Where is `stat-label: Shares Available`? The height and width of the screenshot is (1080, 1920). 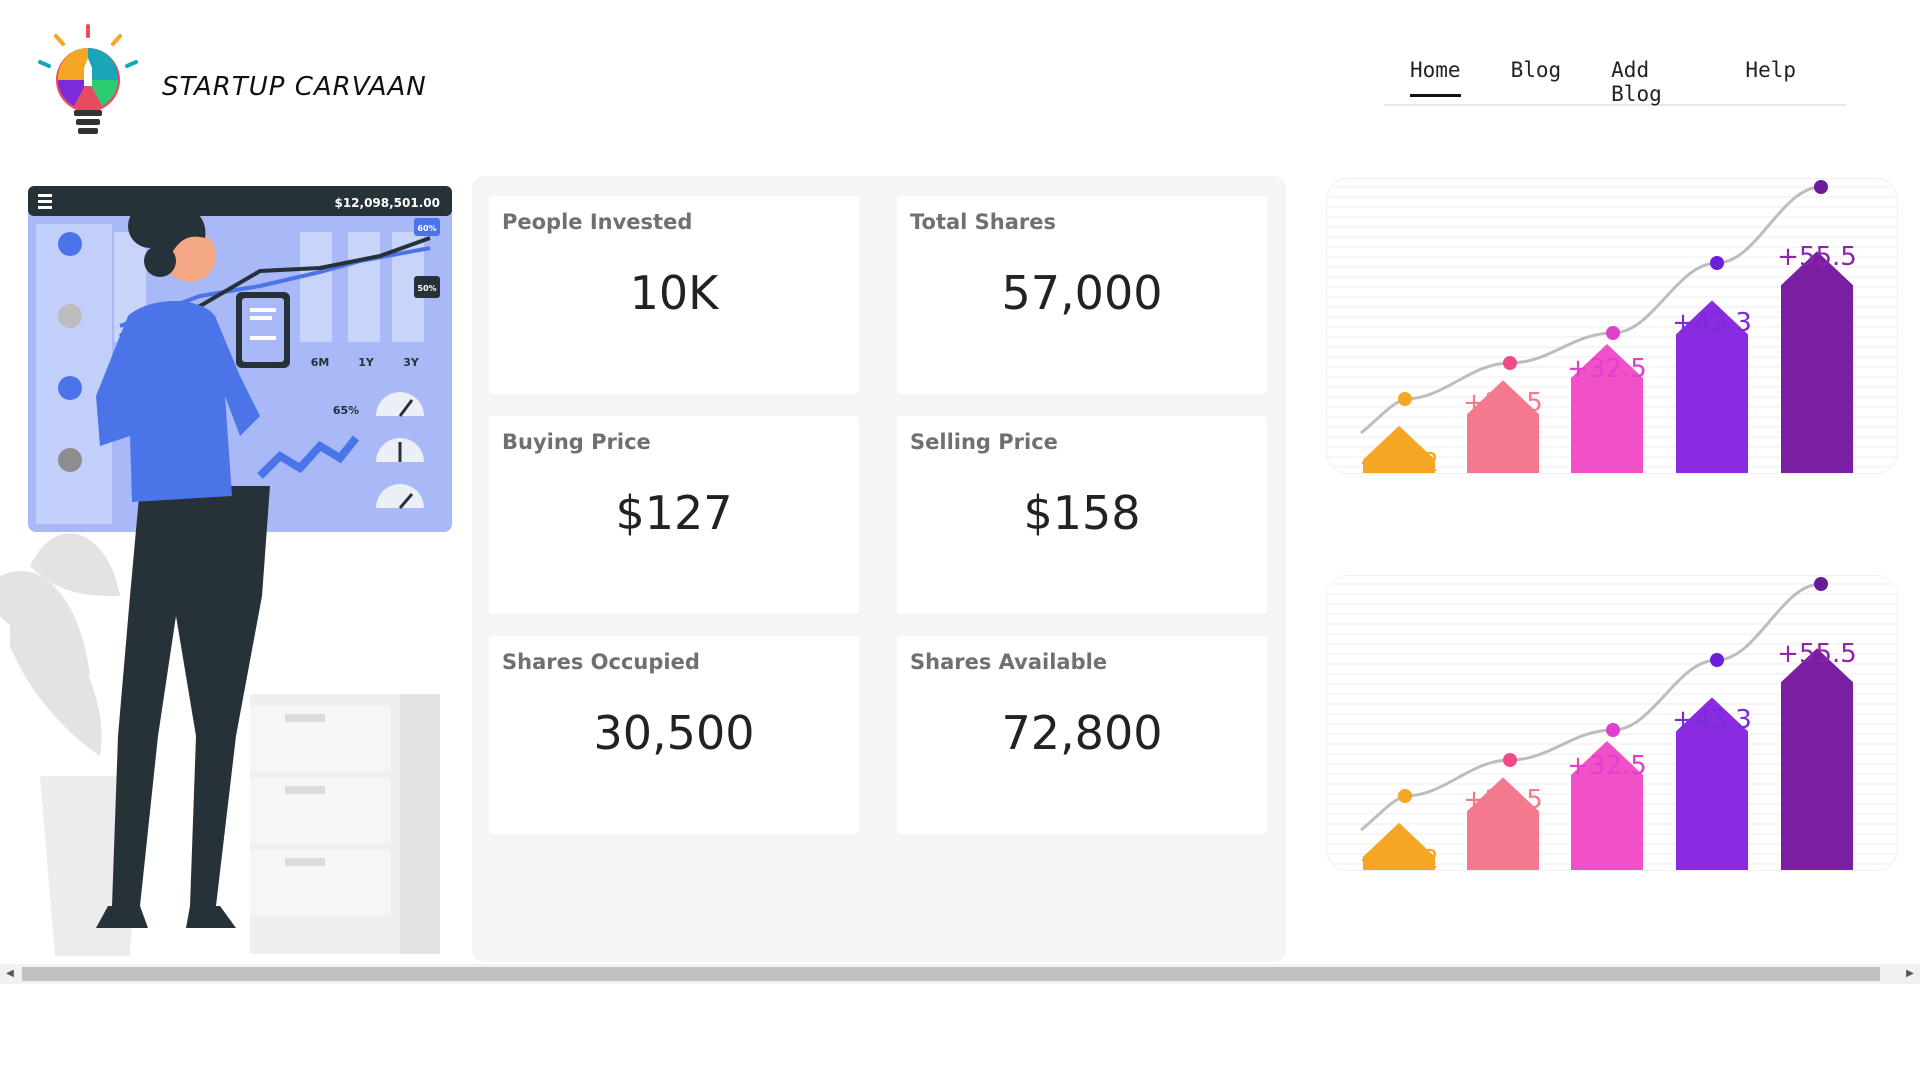
stat-label: Shares Available is located at coordinates (1009, 662).